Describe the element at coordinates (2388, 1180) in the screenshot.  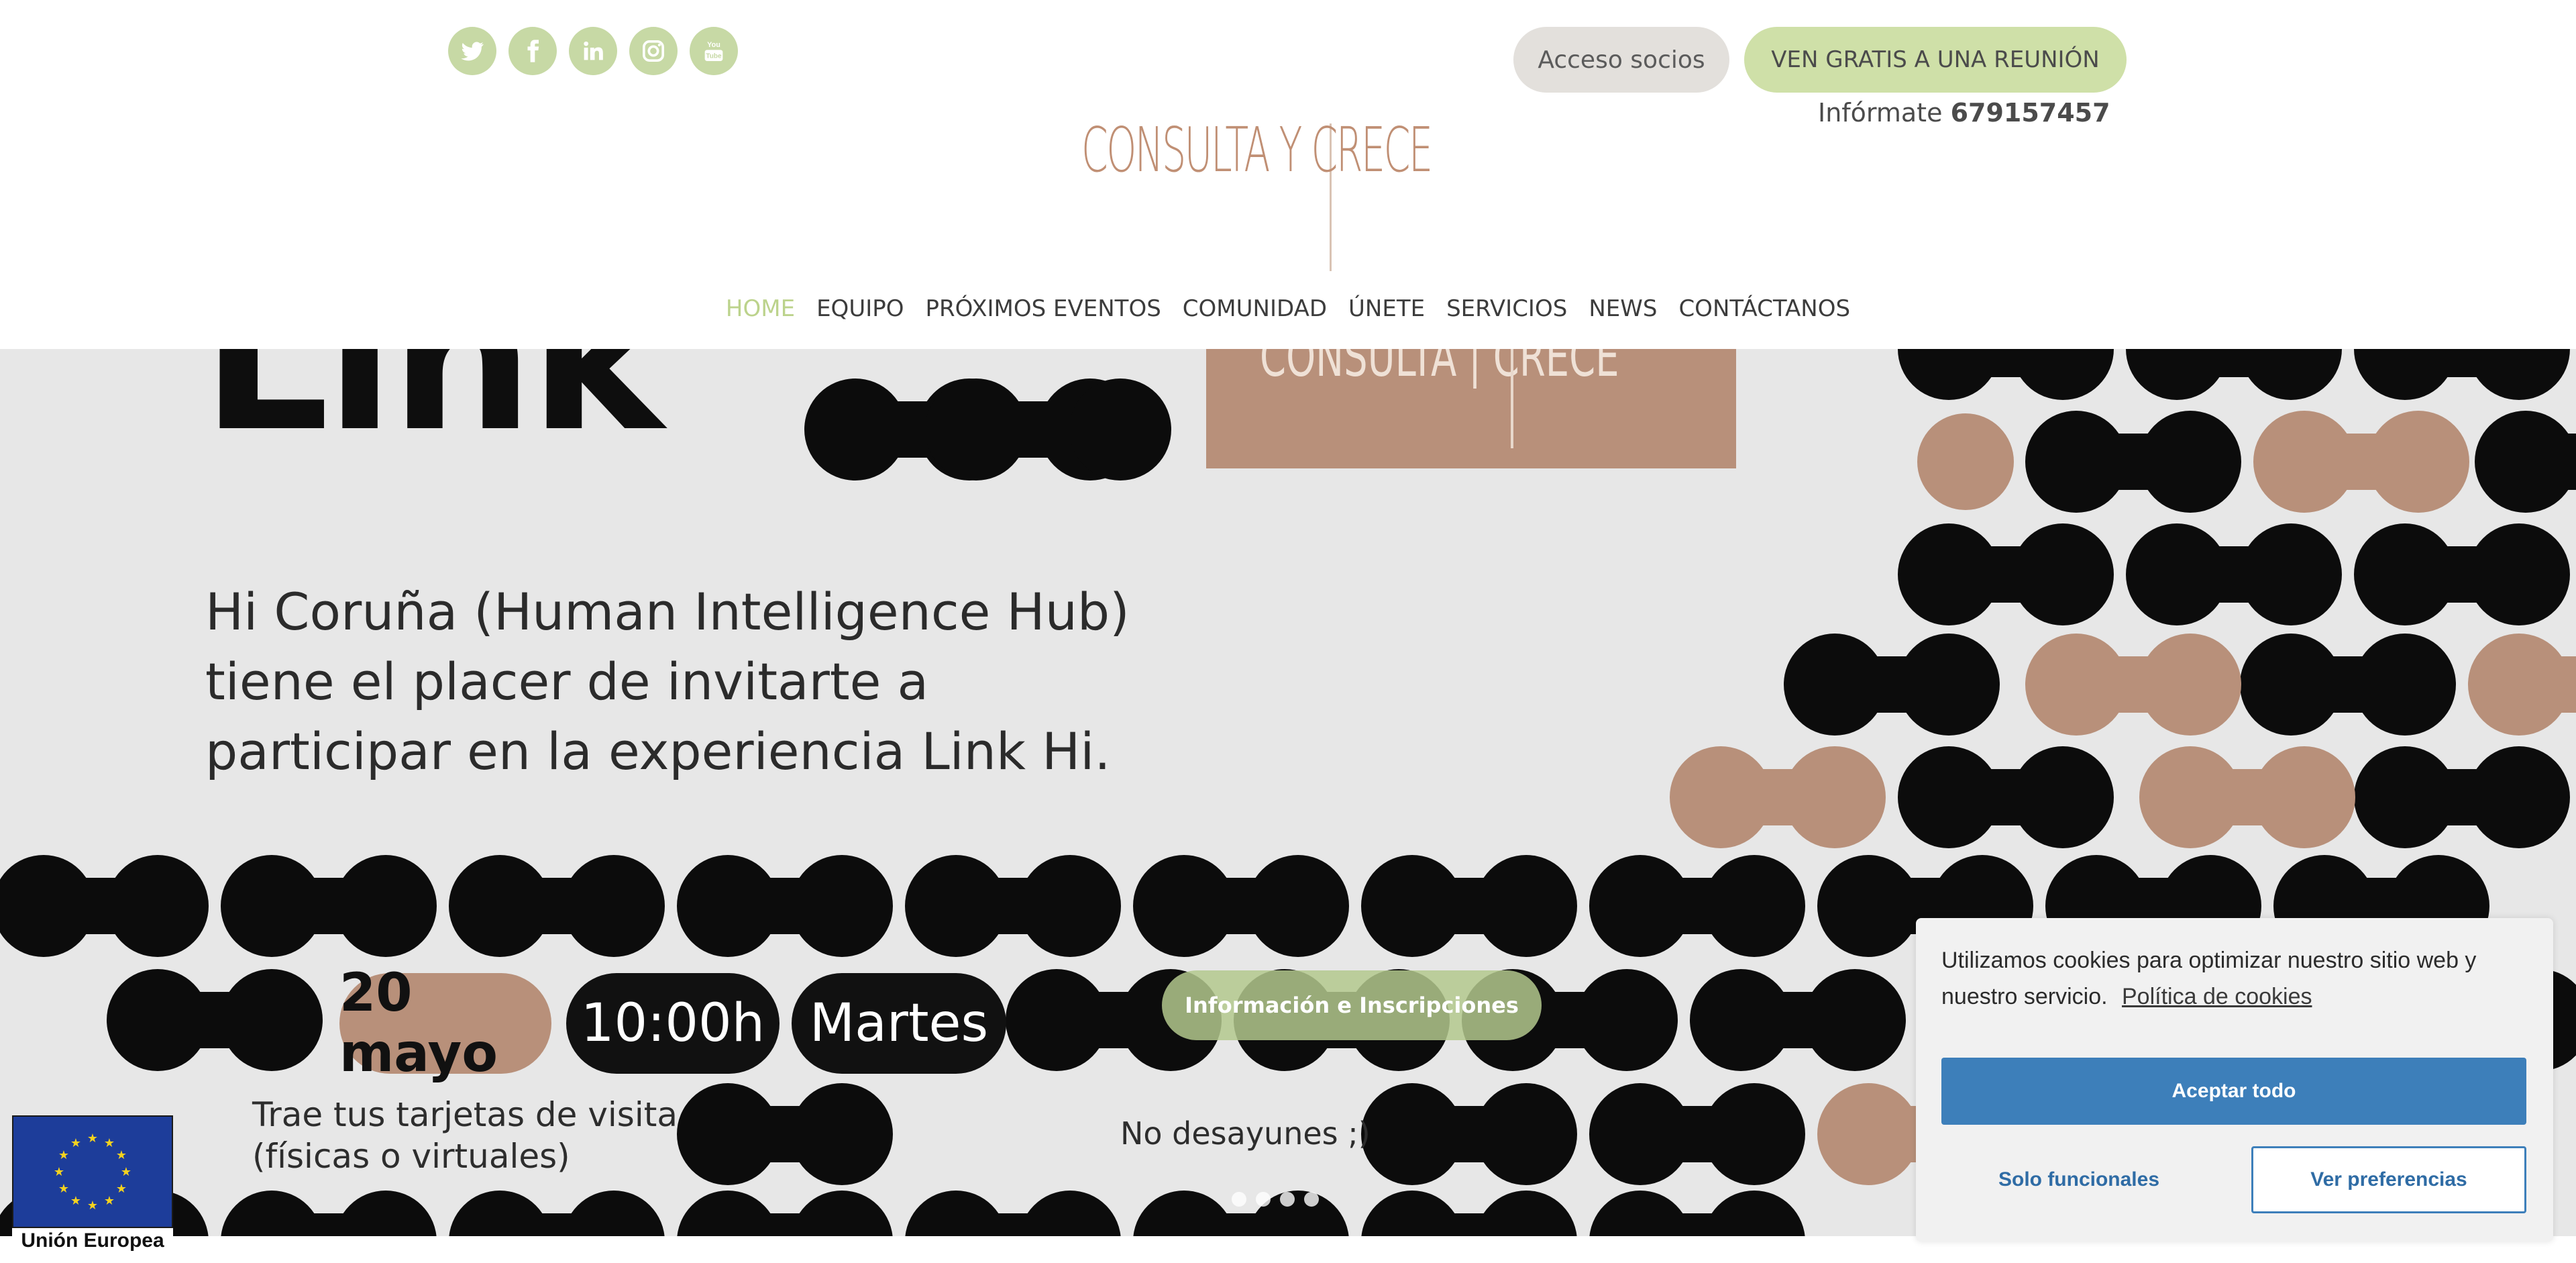
I see `view-preferences-button: Ver preferencias` at that location.